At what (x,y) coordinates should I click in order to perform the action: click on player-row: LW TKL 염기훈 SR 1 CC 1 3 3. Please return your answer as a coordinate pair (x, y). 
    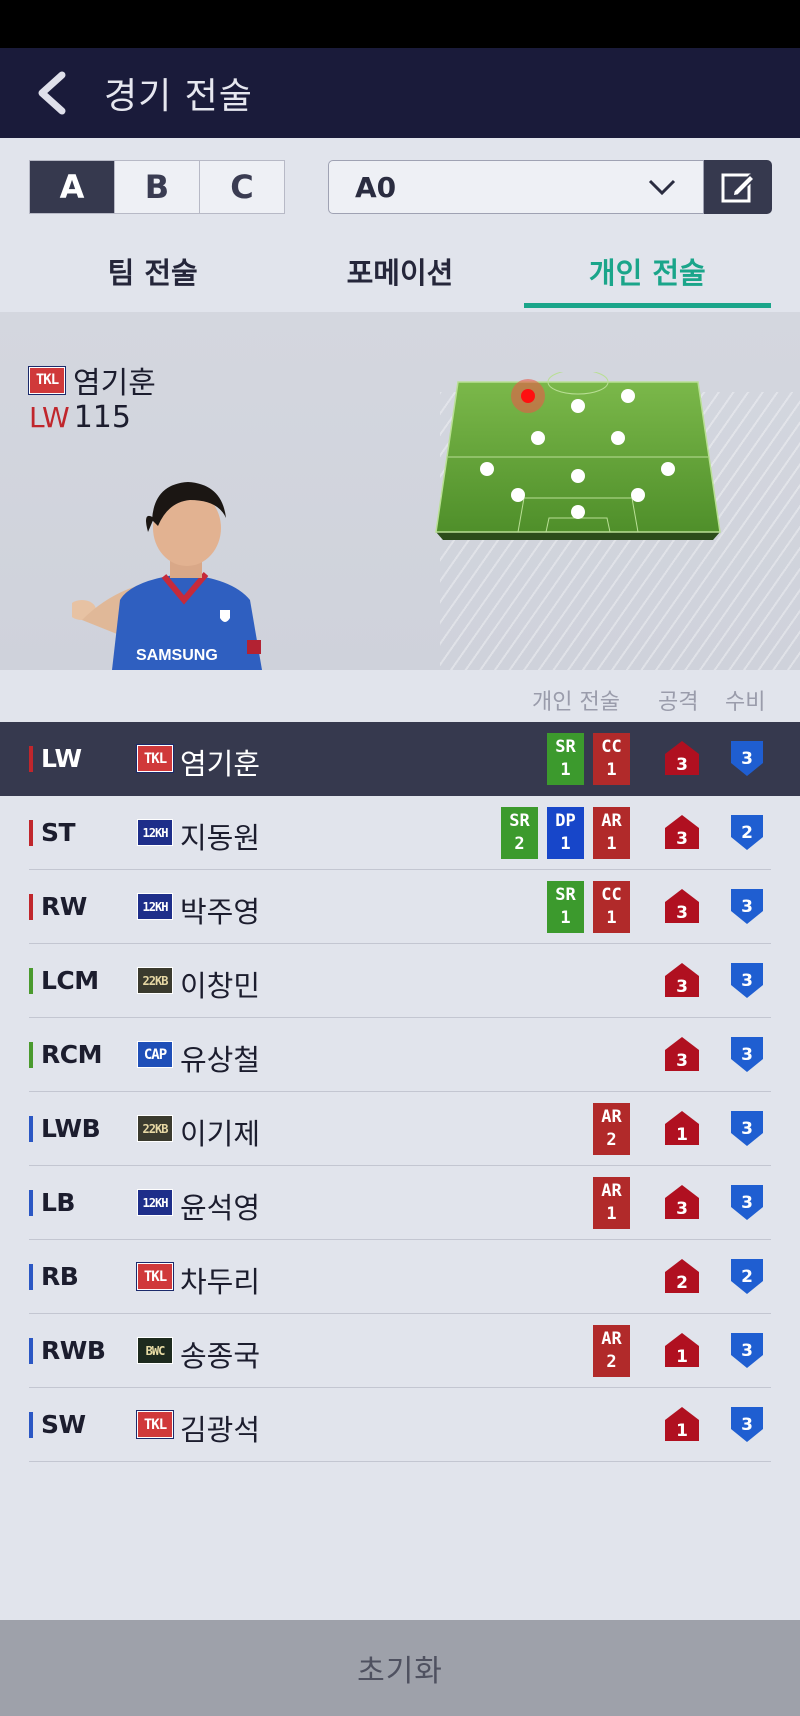
    Looking at the image, I should click on (400, 759).